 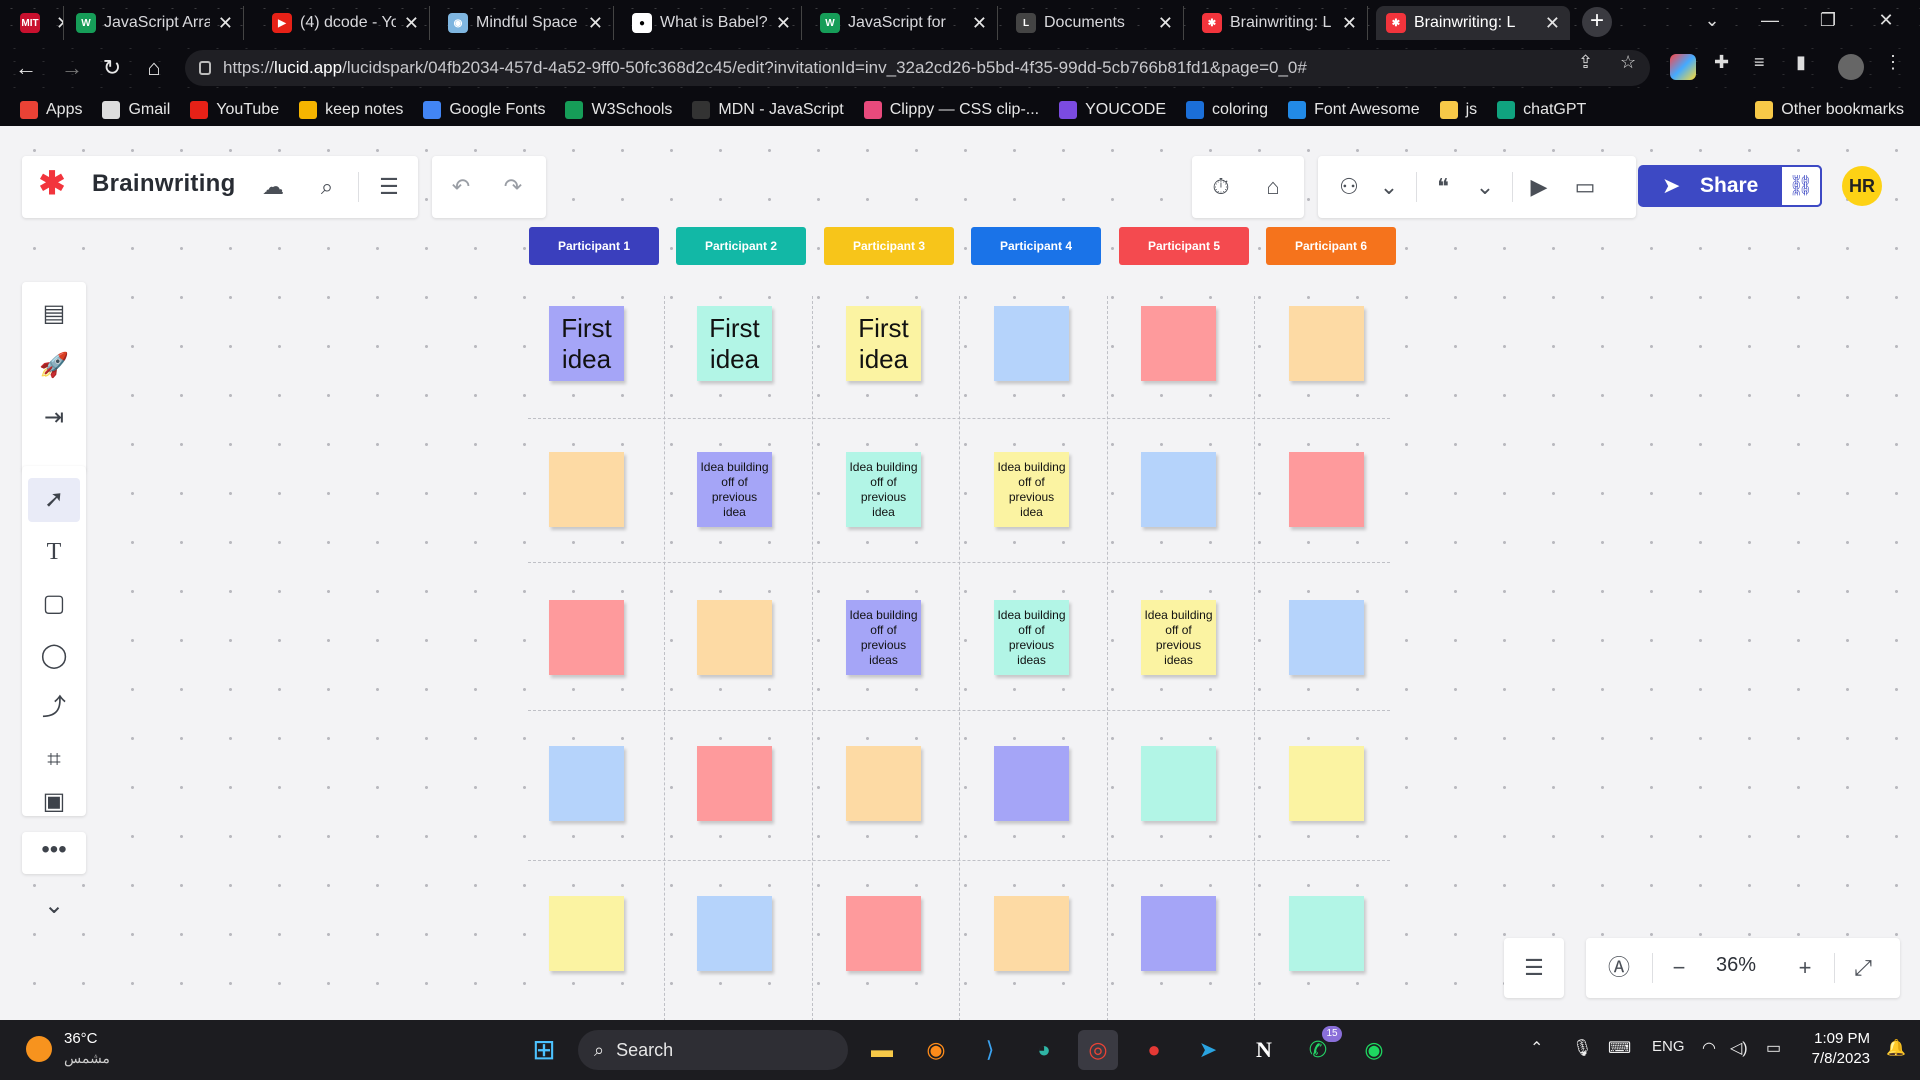 What do you see at coordinates (1221, 187) in the screenshot?
I see `timer-icon: ⏱` at bounding box center [1221, 187].